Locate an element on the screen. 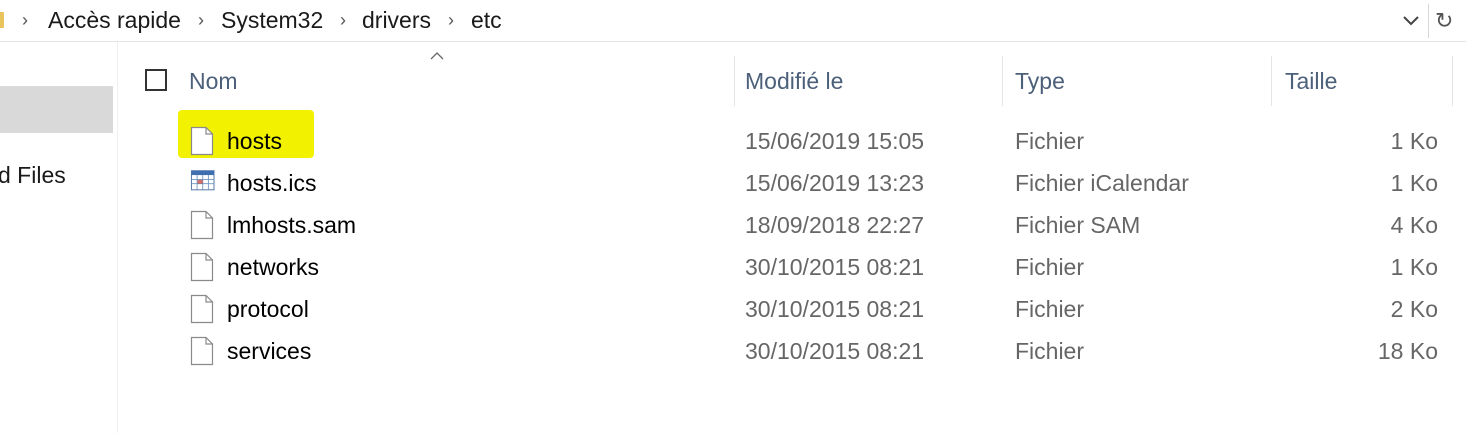 The image size is (1466, 433). column-name: Nom is located at coordinates (455, 79).